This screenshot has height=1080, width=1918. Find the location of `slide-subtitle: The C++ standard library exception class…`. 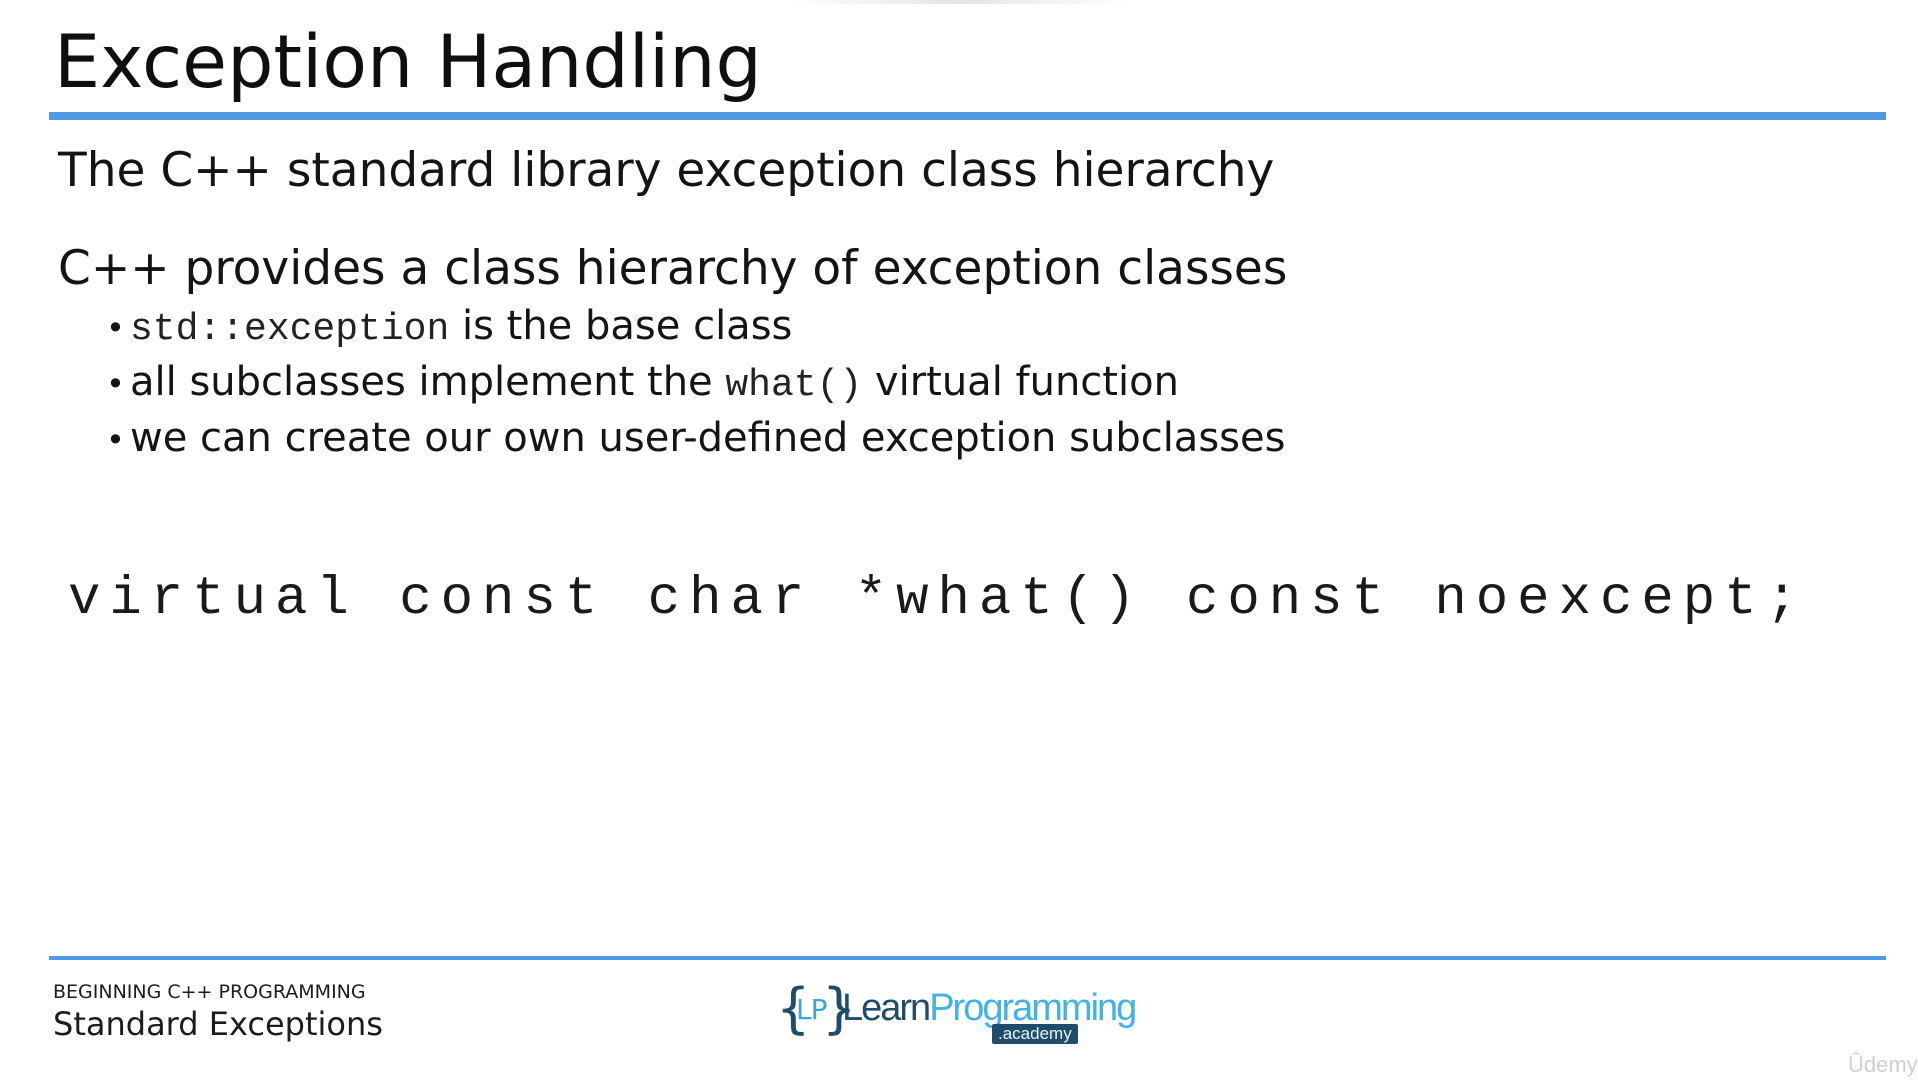

slide-subtitle: The C++ standard library exception class… is located at coordinates (666, 170).